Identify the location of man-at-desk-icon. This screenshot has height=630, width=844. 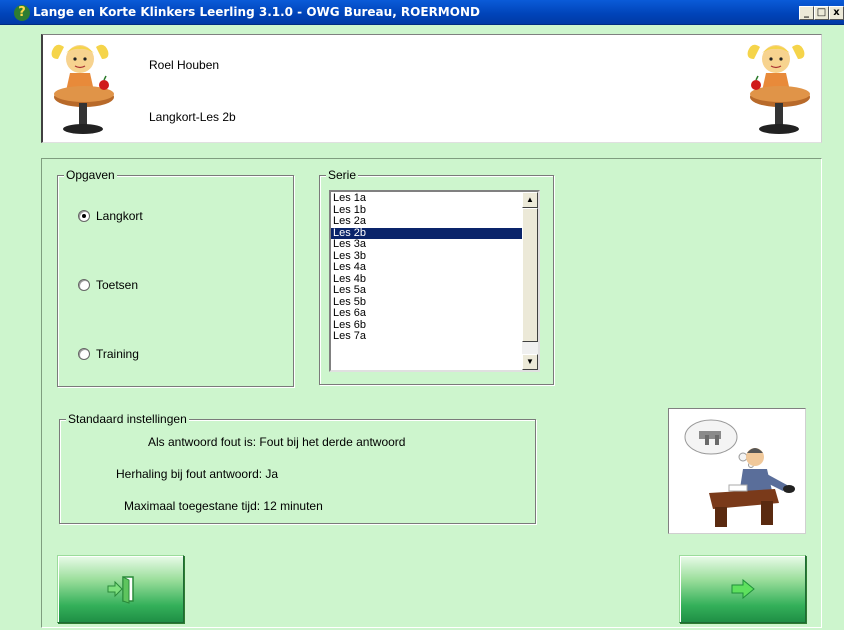
(739, 473).